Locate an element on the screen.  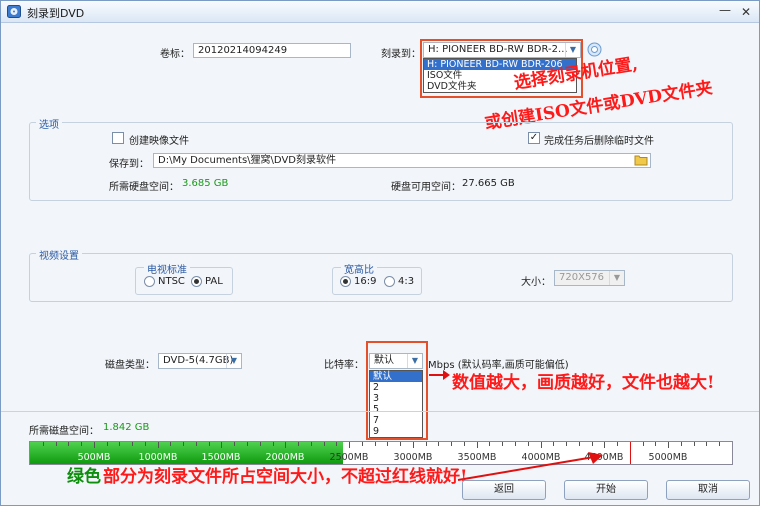
window-title: 刻录到DVD is located at coordinates (56, 13).